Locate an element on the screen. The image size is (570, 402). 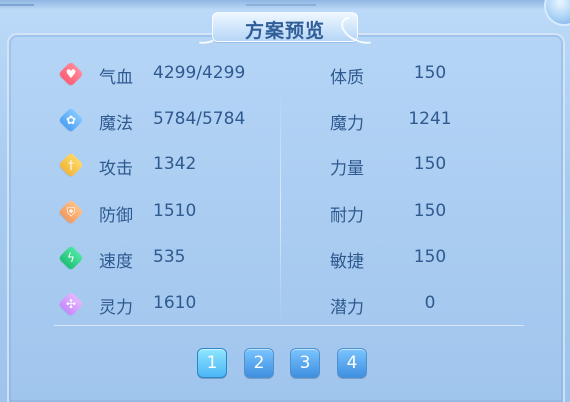
spirit-icon: ✣ is located at coordinates (71, 304).